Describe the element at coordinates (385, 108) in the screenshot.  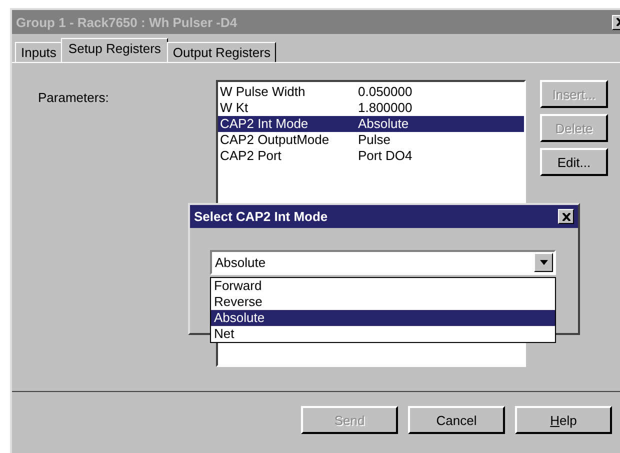
I see `parameter-value: 1.800000` at that location.